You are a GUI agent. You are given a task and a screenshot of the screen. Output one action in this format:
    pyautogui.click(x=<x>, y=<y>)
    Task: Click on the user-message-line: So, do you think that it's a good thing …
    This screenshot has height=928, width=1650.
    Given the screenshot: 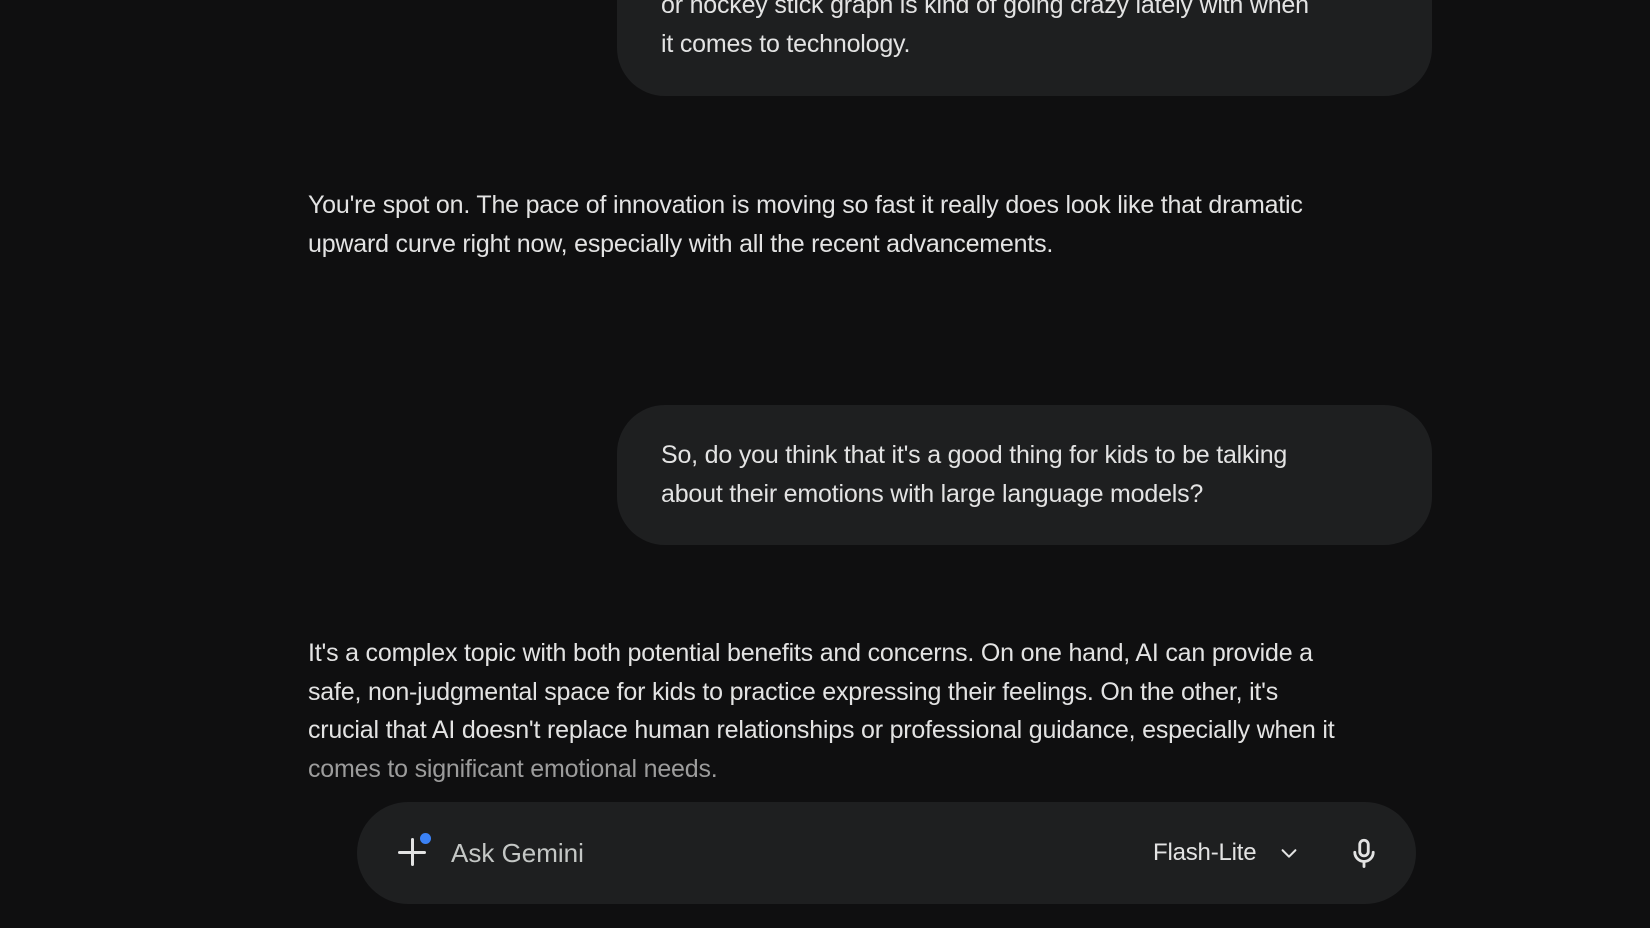 What is the action you would take?
    pyautogui.click(x=974, y=455)
    